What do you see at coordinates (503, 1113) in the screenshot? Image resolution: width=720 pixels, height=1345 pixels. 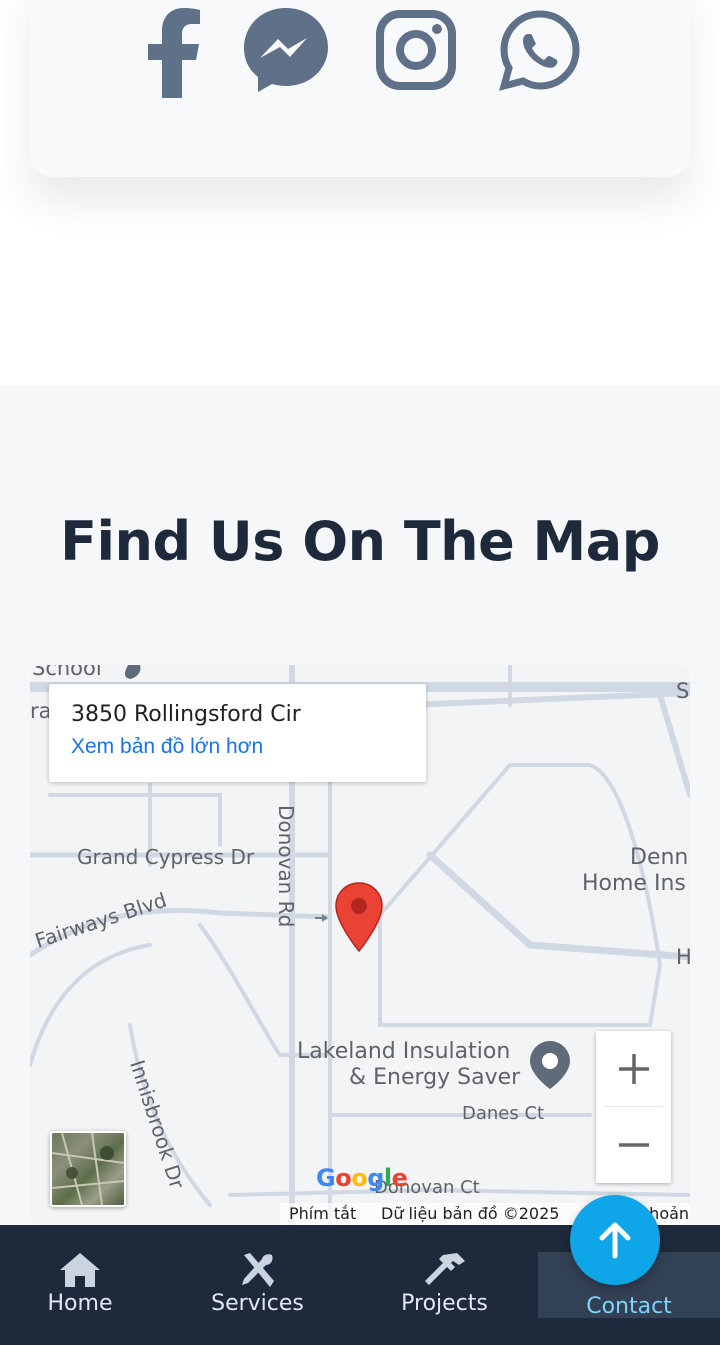 I see `map-label-danes-ct: Danes Ct` at bounding box center [503, 1113].